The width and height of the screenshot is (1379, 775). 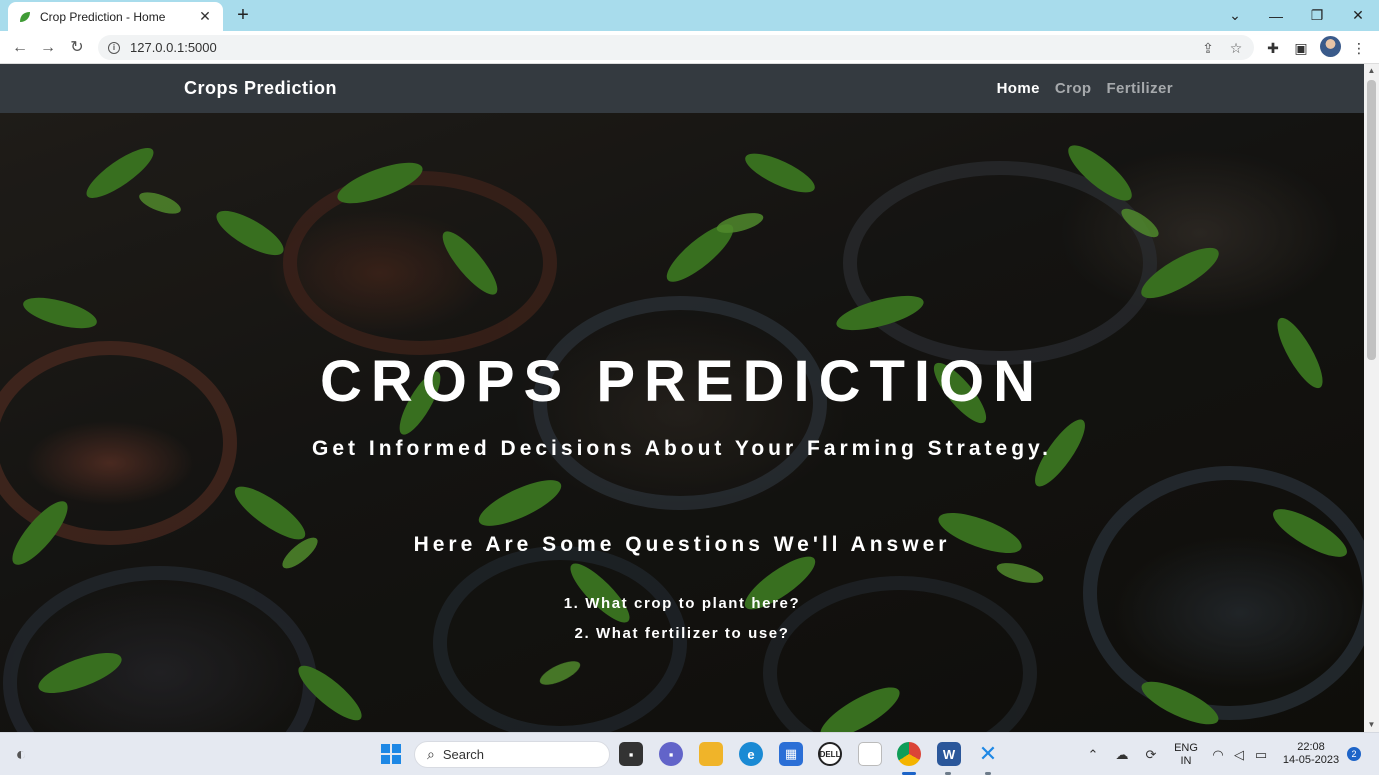 What do you see at coordinates (1276, 15) in the screenshot?
I see `minimize-button: —` at bounding box center [1276, 15].